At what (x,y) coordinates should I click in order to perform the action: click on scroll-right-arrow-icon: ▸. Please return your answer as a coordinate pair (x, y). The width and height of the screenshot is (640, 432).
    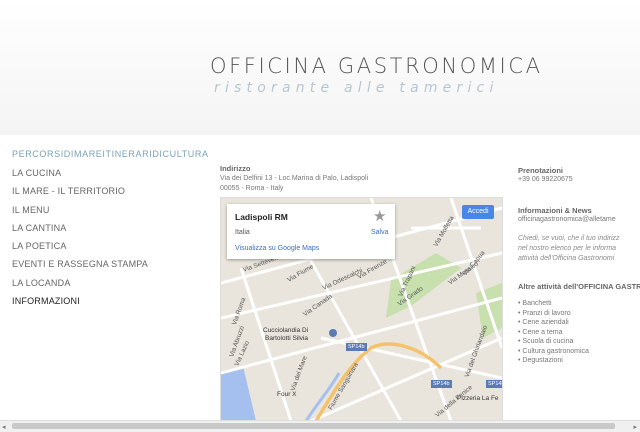
    Looking at the image, I should click on (635, 427).